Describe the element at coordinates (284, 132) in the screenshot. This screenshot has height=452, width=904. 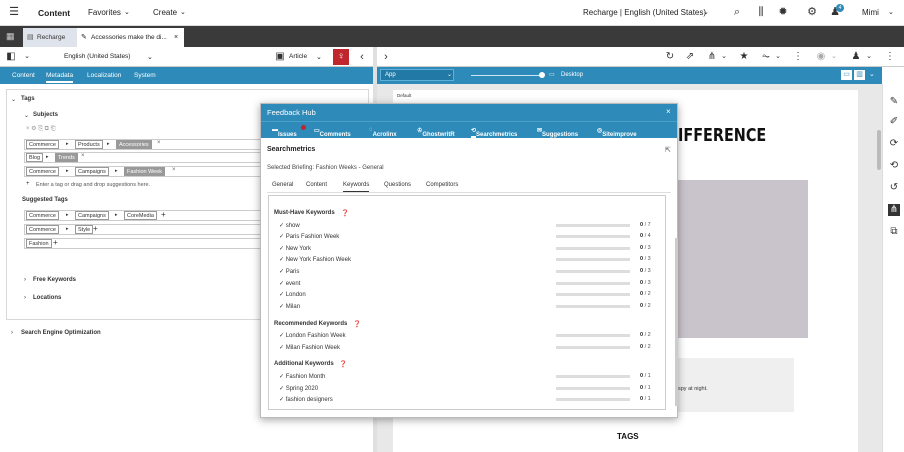
I see `tab-issues: ▬ Issues` at that location.